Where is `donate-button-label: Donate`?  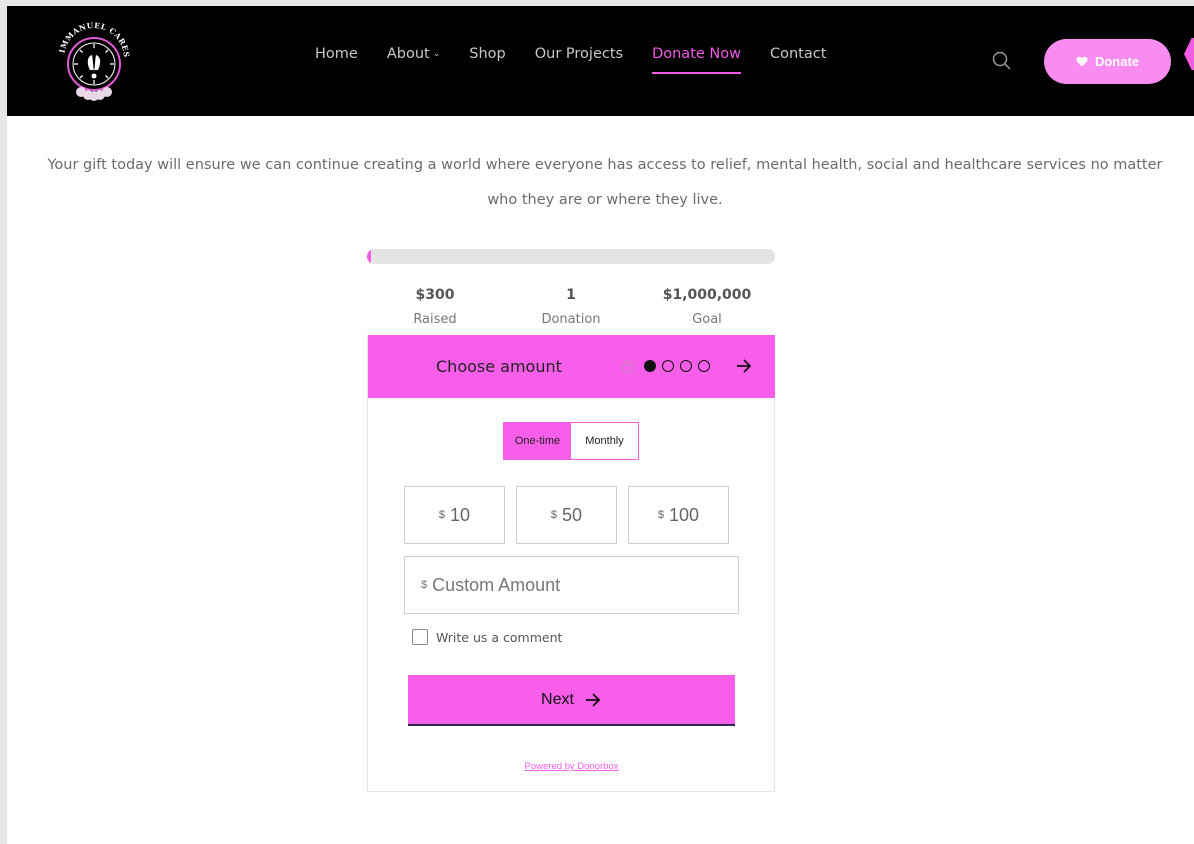
donate-button-label: Donate is located at coordinates (1117, 61).